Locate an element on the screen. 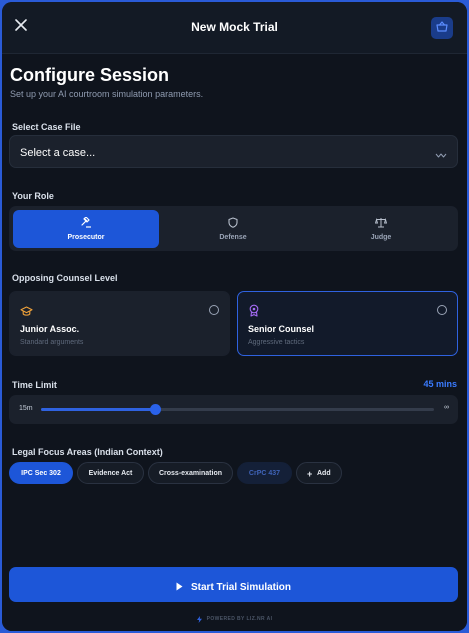 The width and height of the screenshot is (469, 633). basket-button is located at coordinates (442, 28).